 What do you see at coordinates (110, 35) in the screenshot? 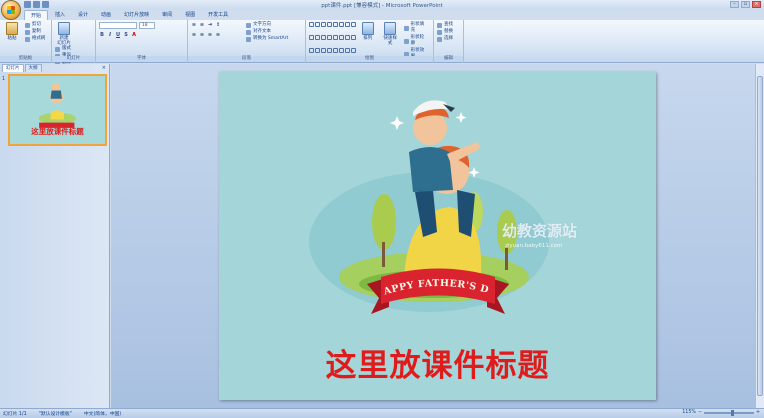
I see `italic-button: I` at bounding box center [110, 35].